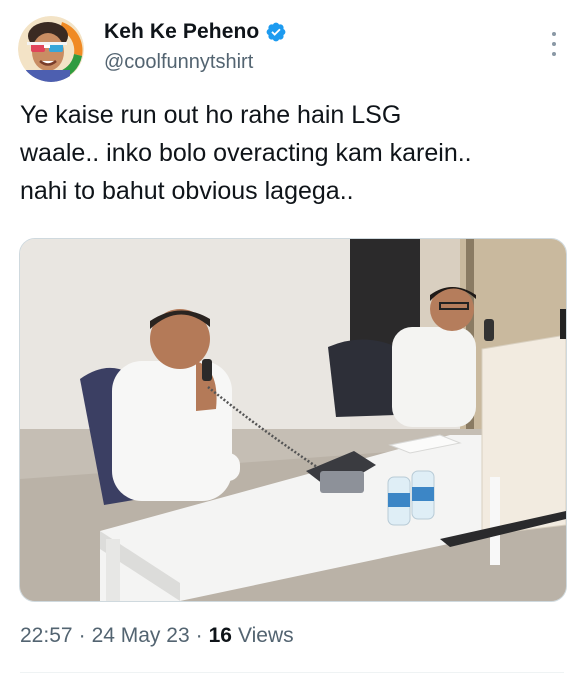  Describe the element at coordinates (220, 636) in the screenshot. I see `views-count: 16` at that location.